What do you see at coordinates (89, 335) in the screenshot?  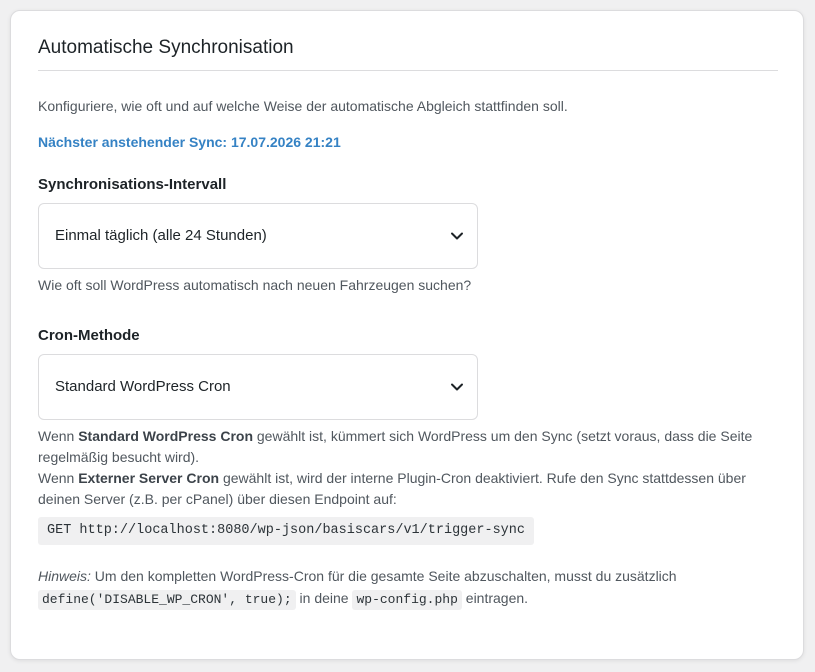 I see `cron-method-label: Cron-Methode` at bounding box center [89, 335].